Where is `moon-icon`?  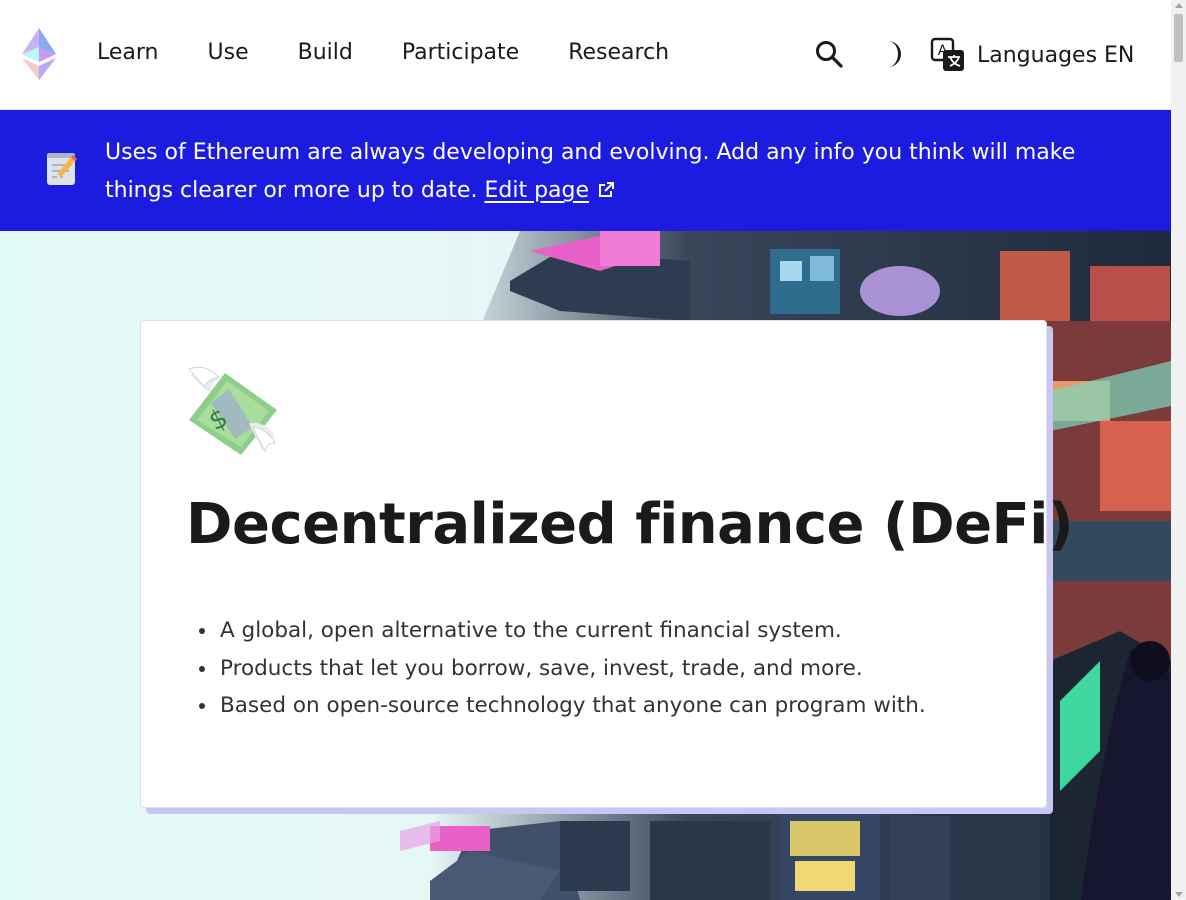 moon-icon is located at coordinates (889, 54).